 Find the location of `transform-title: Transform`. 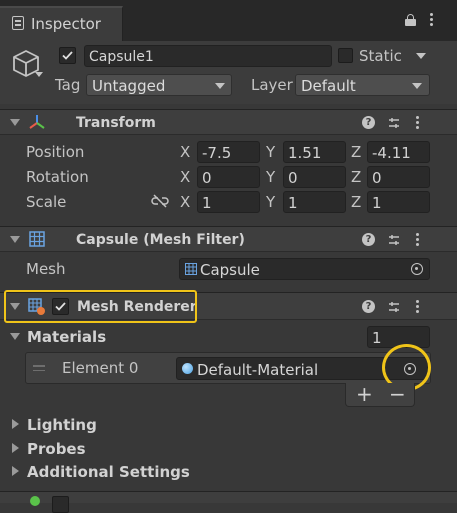

transform-title: Transform is located at coordinates (116, 123).